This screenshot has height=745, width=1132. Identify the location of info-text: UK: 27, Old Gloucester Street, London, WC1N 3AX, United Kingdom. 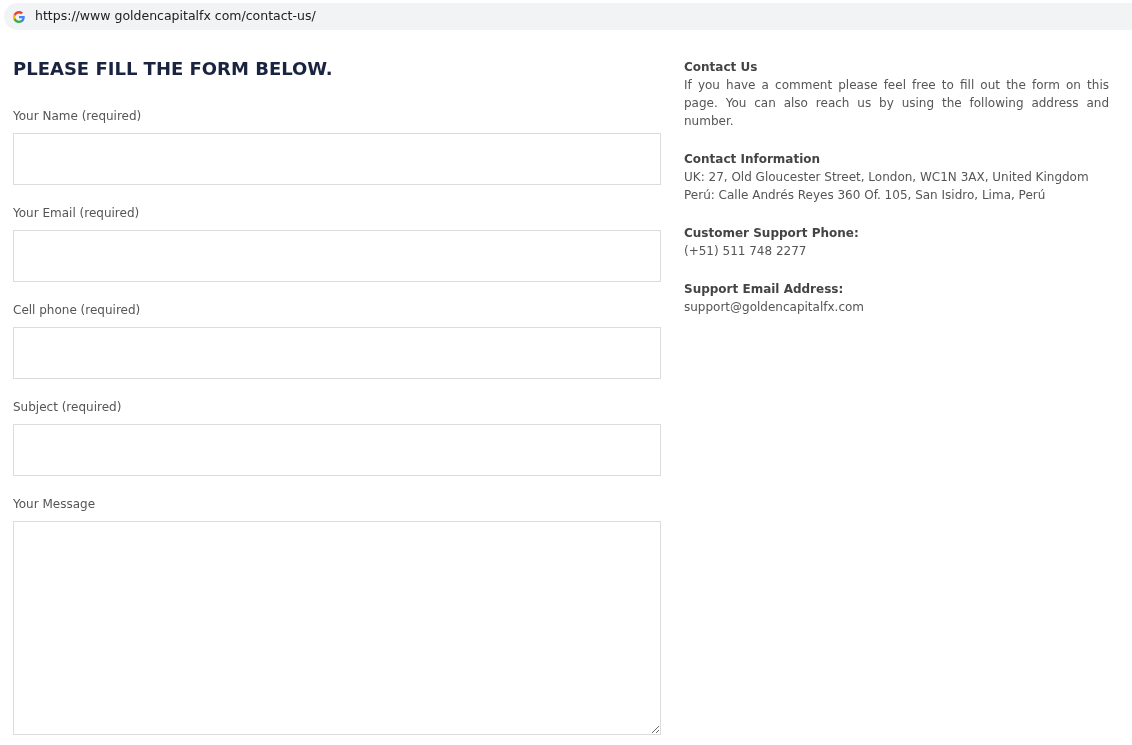
(887, 177).